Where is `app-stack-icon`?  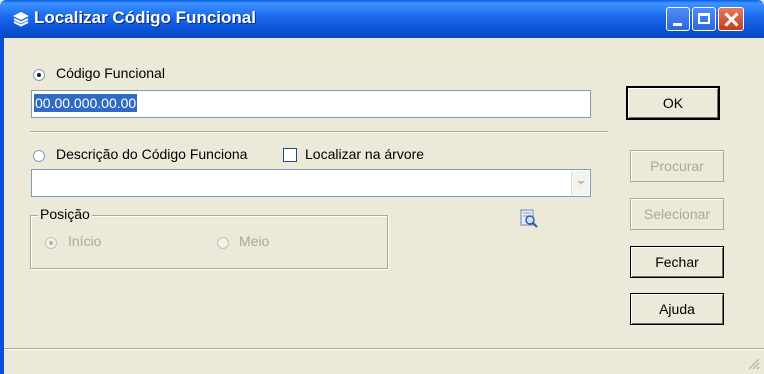 app-stack-icon is located at coordinates (21, 19).